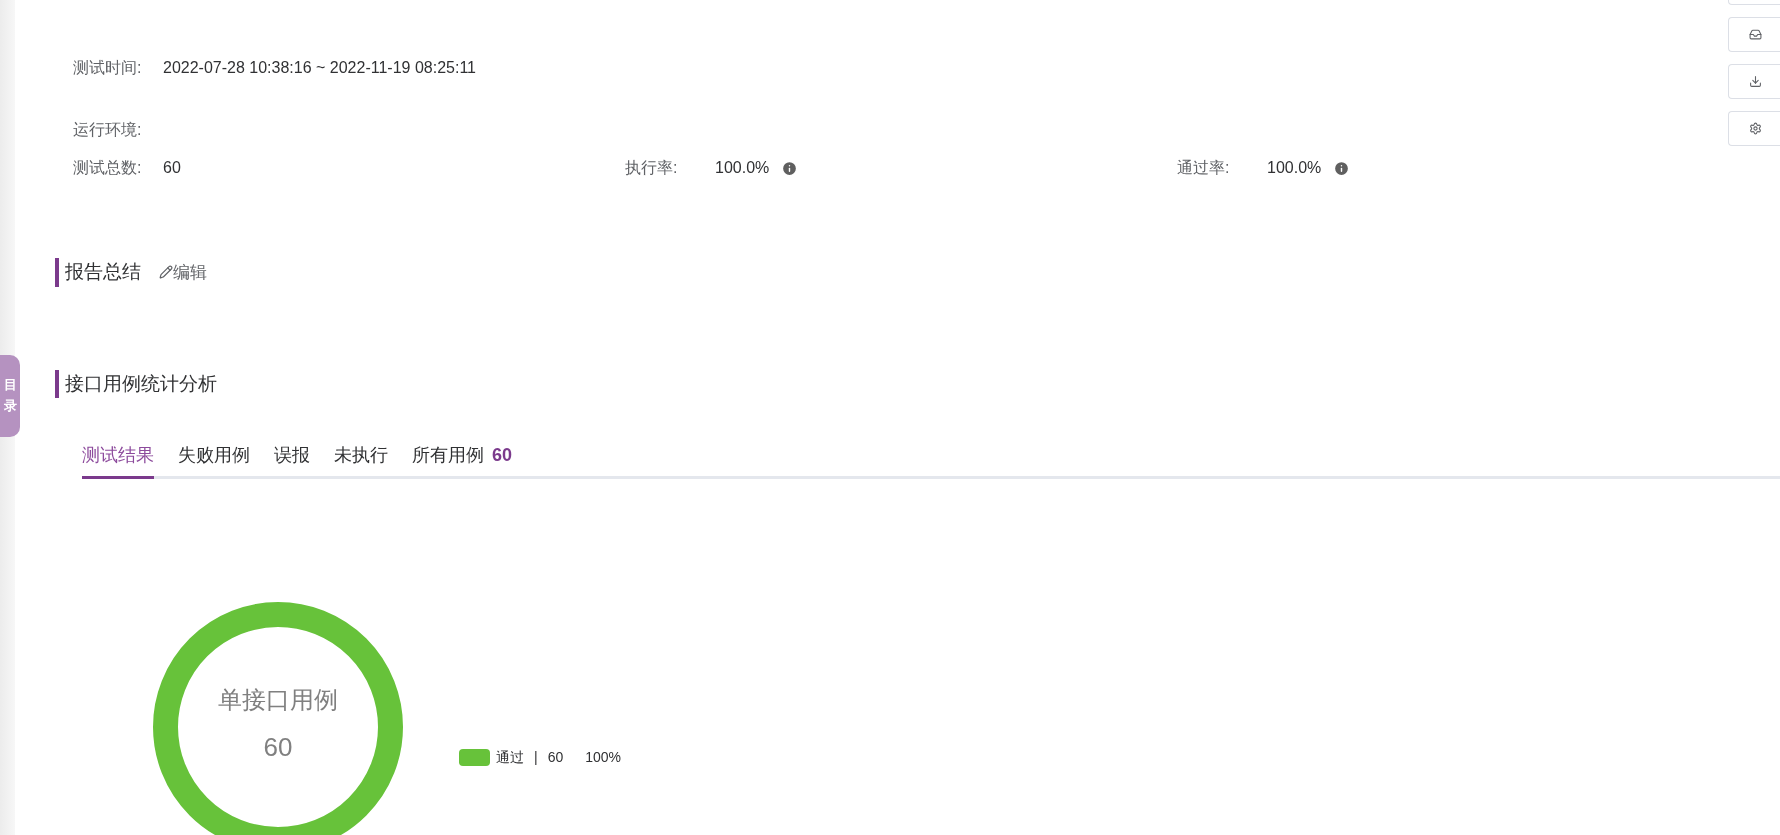 The width and height of the screenshot is (1780, 835). What do you see at coordinates (214, 456) in the screenshot?
I see `tab: 失败用例` at bounding box center [214, 456].